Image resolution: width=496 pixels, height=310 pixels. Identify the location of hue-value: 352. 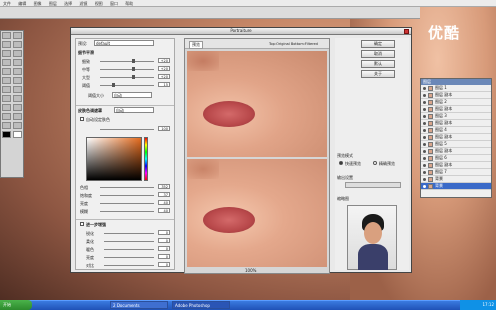
(164, 186).